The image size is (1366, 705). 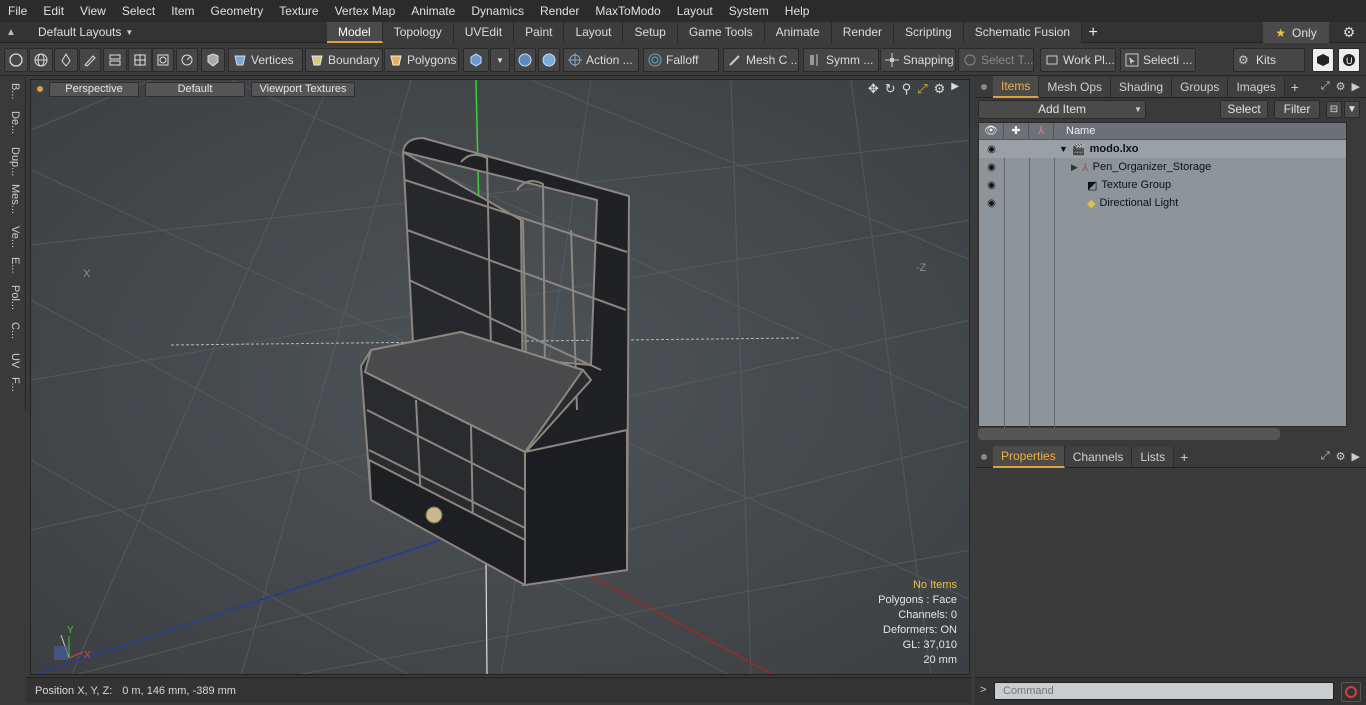 What do you see at coordinates (1244, 109) in the screenshot?
I see `select-button: Select` at bounding box center [1244, 109].